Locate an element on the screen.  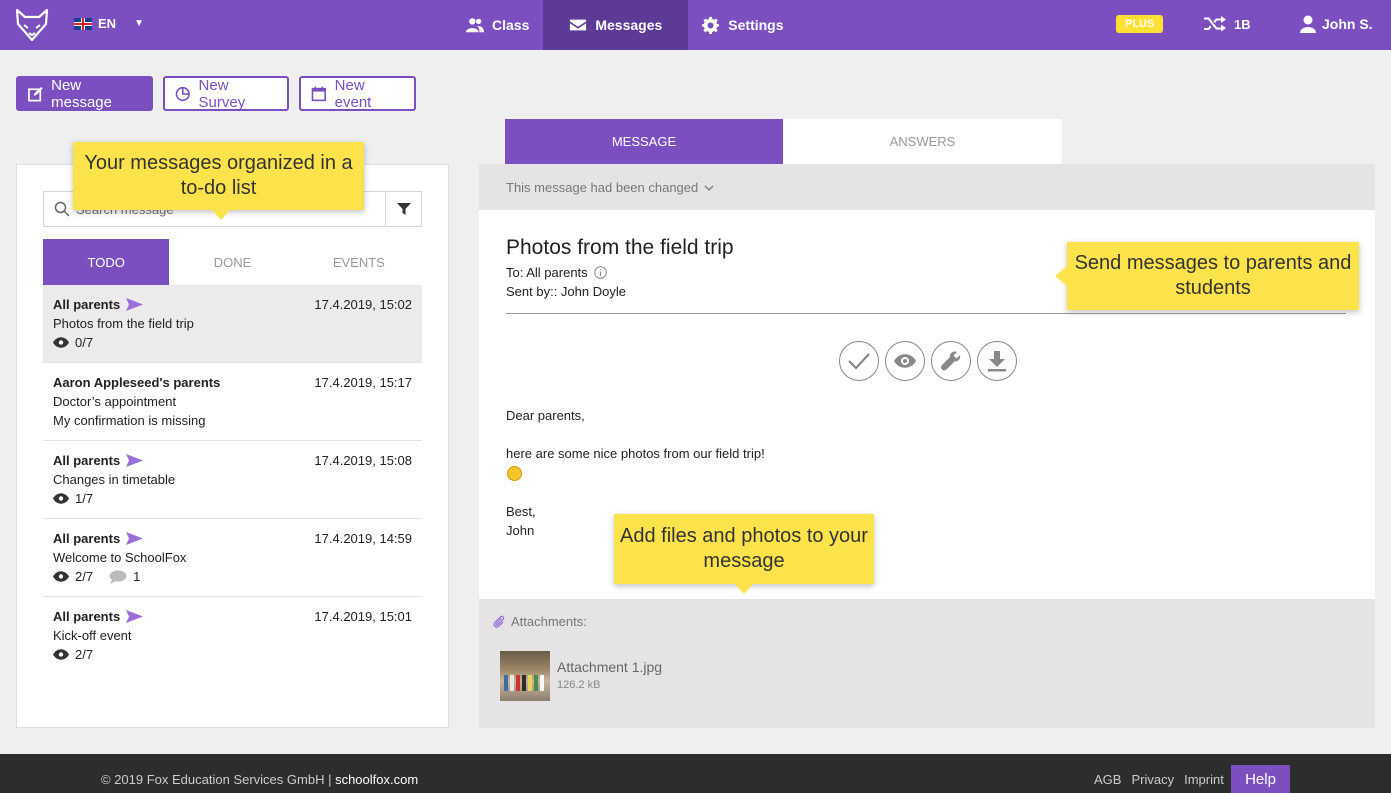
new-survey-button: New Survey is located at coordinates (226, 93).